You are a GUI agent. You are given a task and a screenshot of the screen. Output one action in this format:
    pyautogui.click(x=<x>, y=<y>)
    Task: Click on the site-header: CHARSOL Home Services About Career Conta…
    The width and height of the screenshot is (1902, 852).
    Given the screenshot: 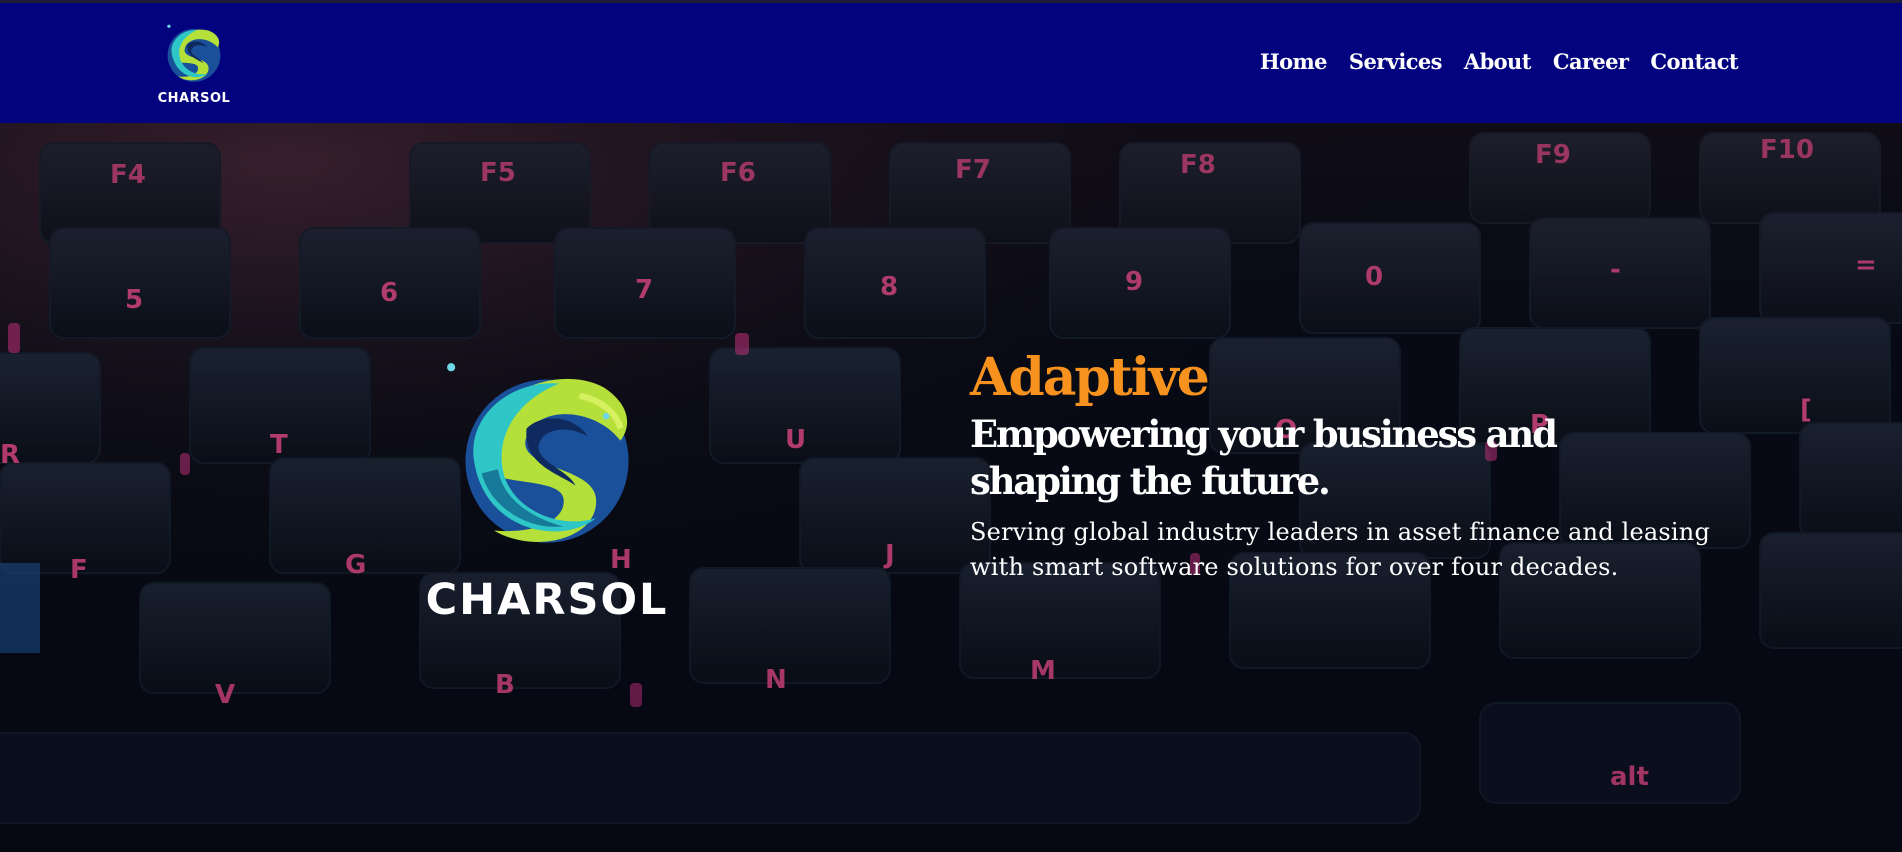 What is the action you would take?
    pyautogui.click(x=951, y=63)
    